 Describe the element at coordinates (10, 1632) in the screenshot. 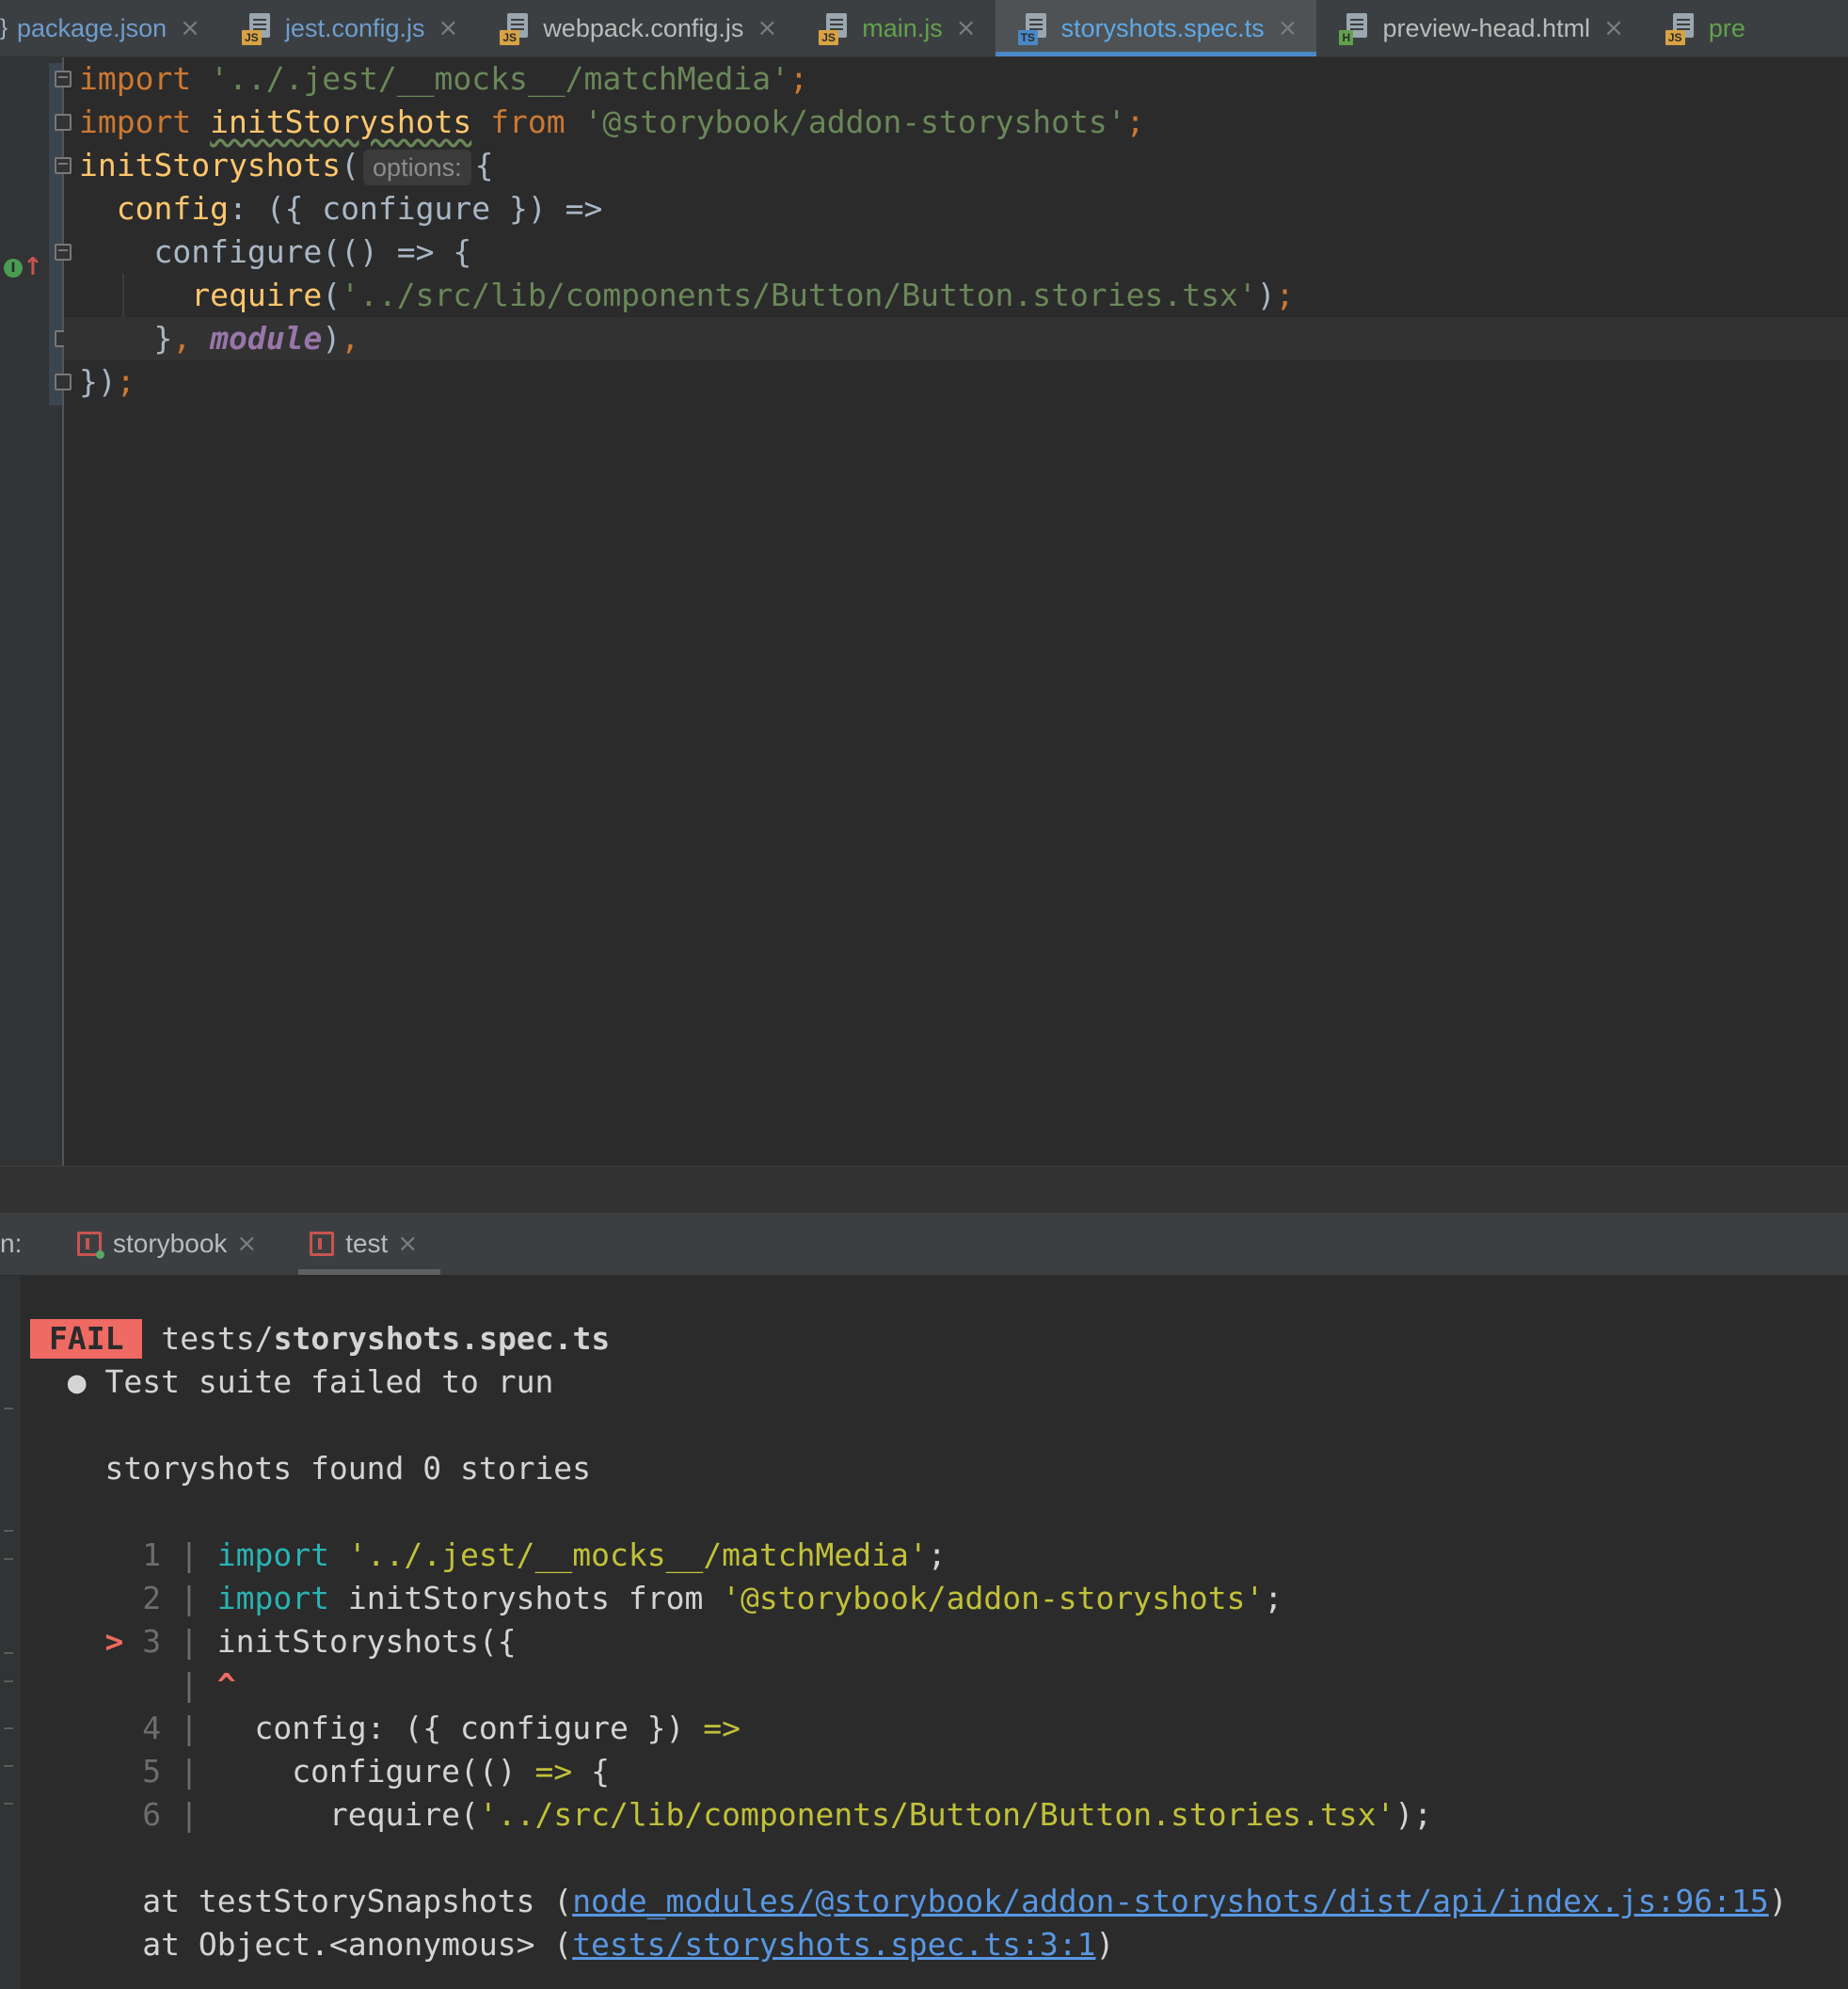

I see `console-toolbar-strip` at that location.